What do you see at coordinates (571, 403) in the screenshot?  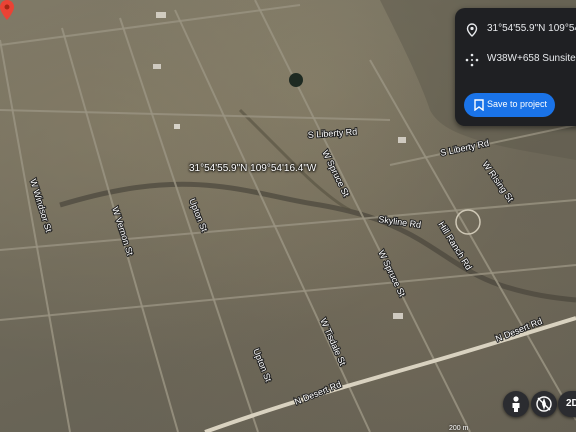 I see `view-mode-label: 2D` at bounding box center [571, 403].